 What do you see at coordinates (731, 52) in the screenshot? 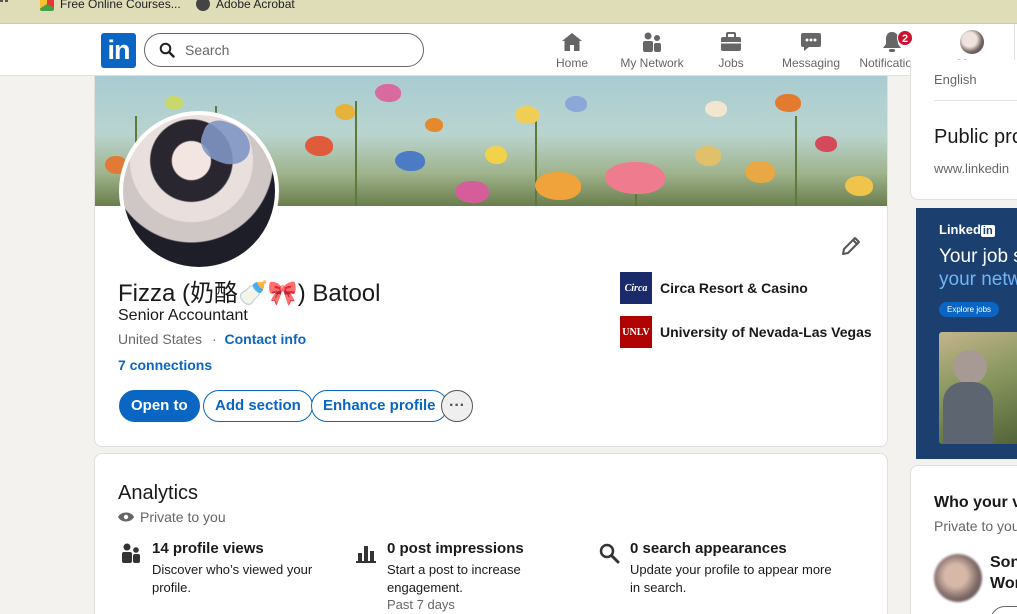
I see `nav-jobs: Jobs` at bounding box center [731, 52].